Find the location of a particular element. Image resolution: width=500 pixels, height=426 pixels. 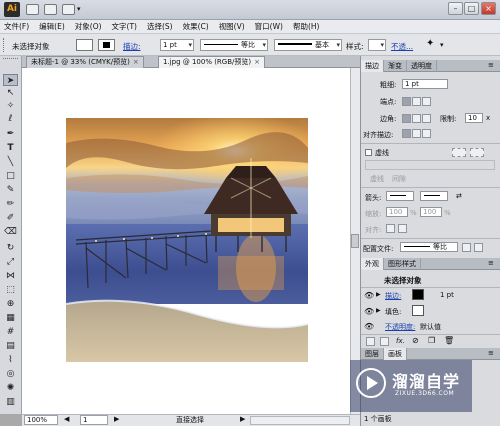

perspective-grid-tool-icon: ▦ is located at coordinates (10, 318).